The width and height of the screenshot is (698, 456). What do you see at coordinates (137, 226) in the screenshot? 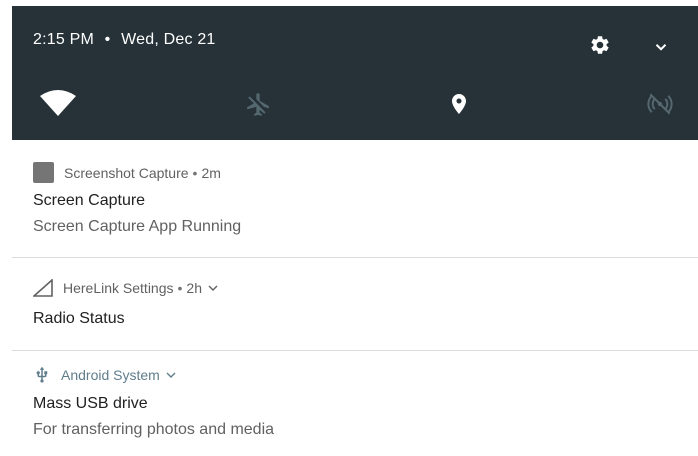
I see `notification-text: Screen Capture App Running` at bounding box center [137, 226].